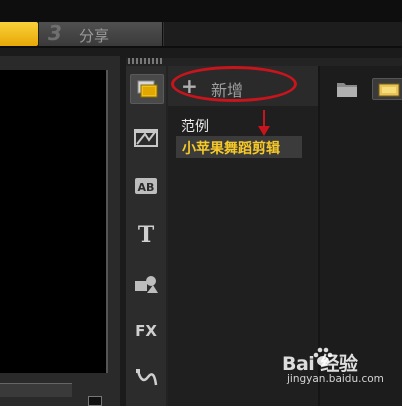 The height and width of the screenshot is (406, 402). Describe the element at coordinates (282, 34) in the screenshot. I see `step-bar-filler` at that location.